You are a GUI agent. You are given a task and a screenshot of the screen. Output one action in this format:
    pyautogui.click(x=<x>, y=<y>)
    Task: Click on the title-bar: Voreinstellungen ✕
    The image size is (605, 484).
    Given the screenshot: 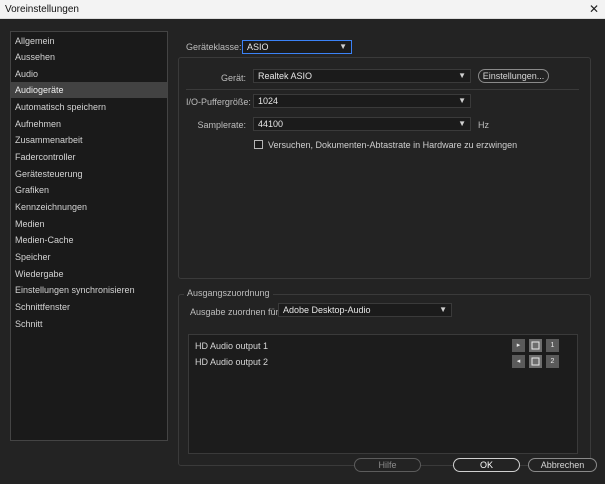 What is the action you would take?
    pyautogui.click(x=302, y=9)
    